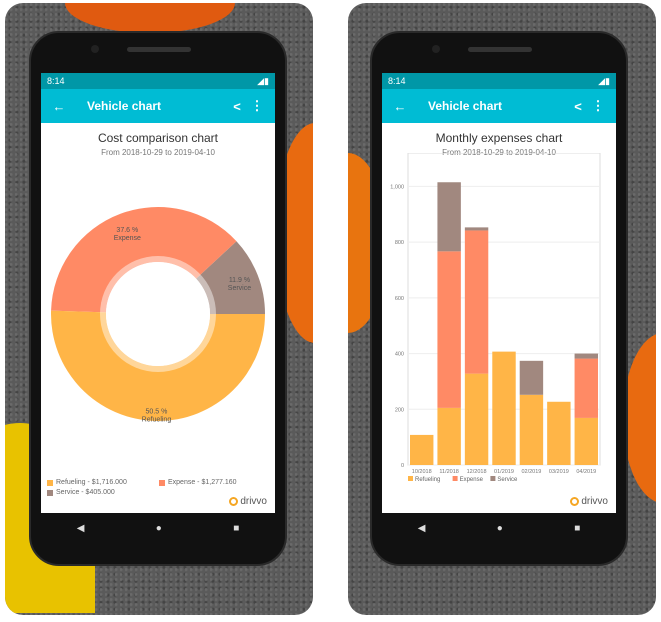  What do you see at coordinates (127, 230) in the screenshot?
I see `slice-percent-label: 37.6 %` at bounding box center [127, 230].